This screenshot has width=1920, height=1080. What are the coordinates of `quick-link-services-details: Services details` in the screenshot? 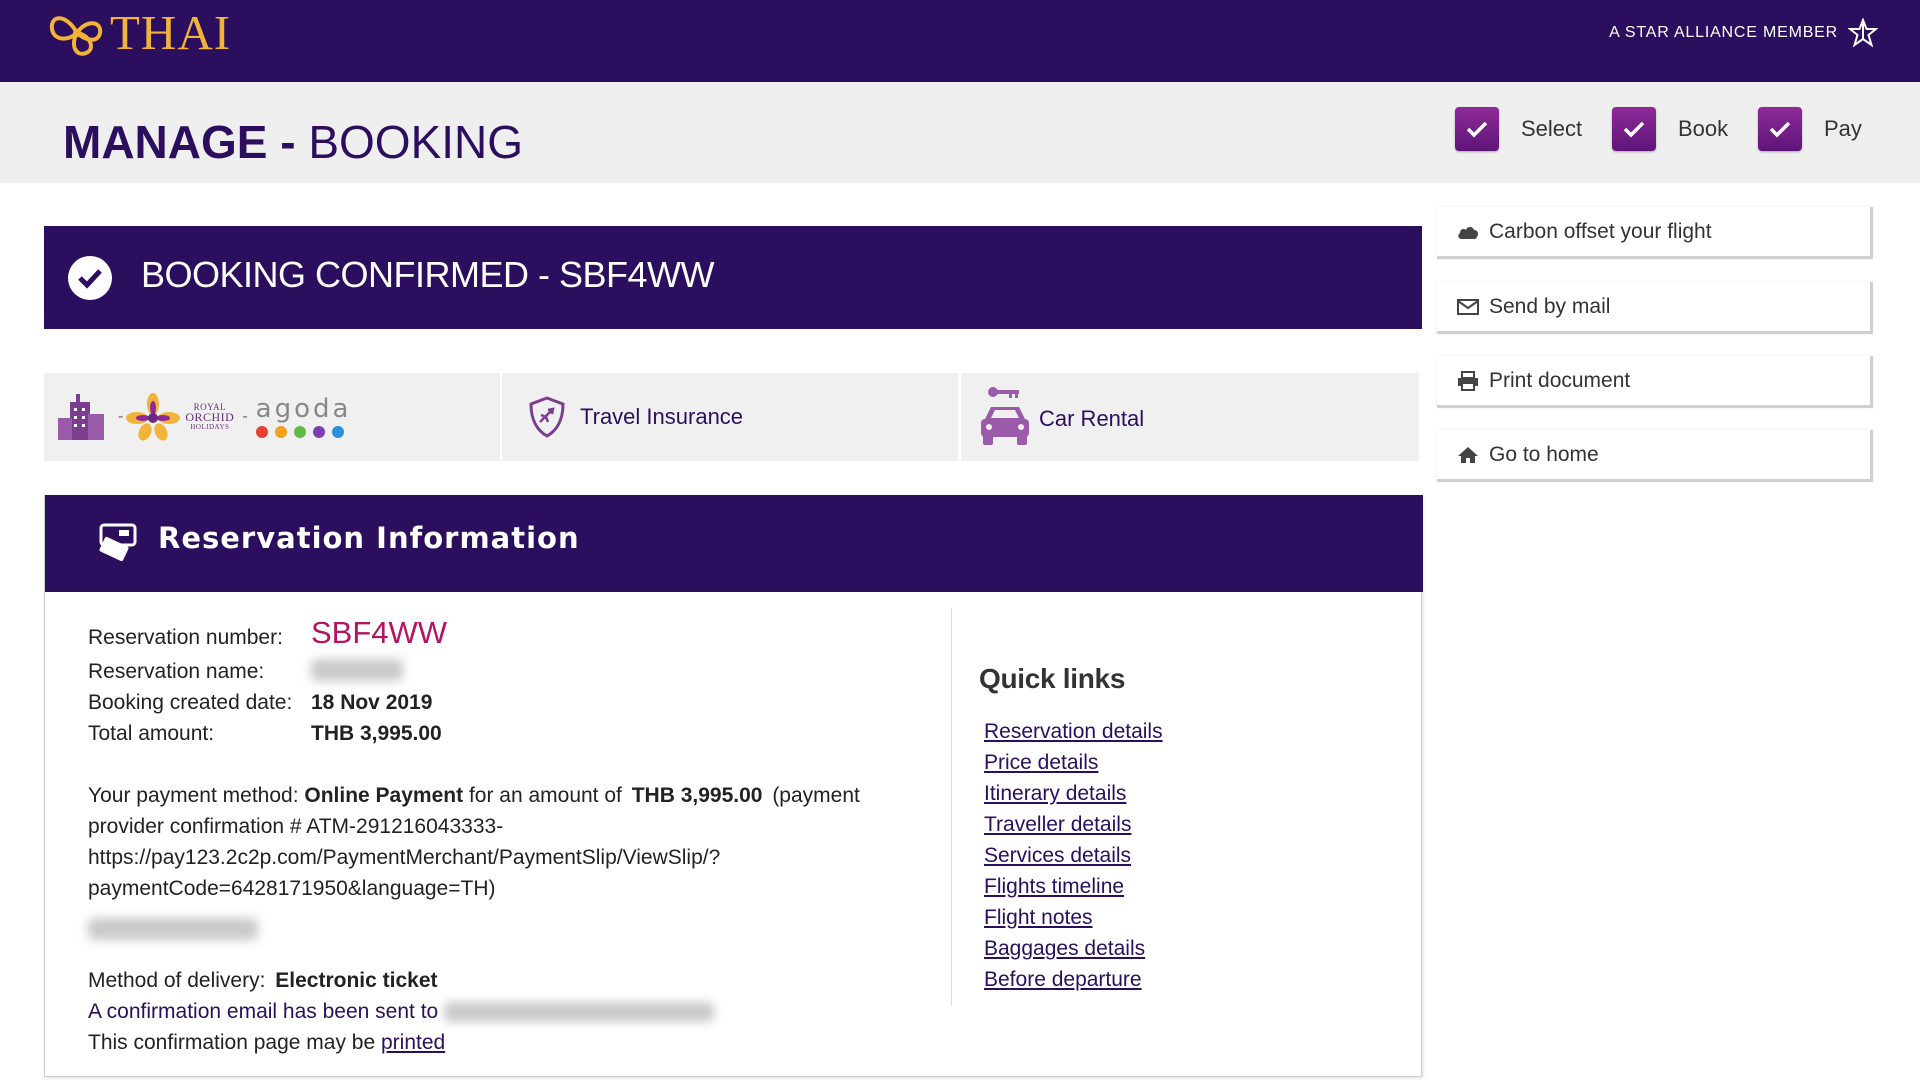 It's located at (1073, 855).